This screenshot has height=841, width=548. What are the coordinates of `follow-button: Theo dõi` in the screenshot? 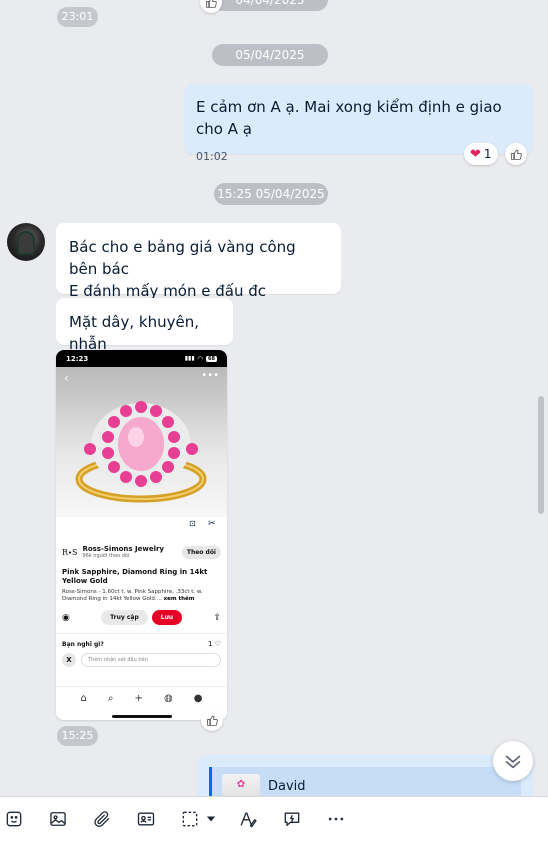 It's located at (201, 552).